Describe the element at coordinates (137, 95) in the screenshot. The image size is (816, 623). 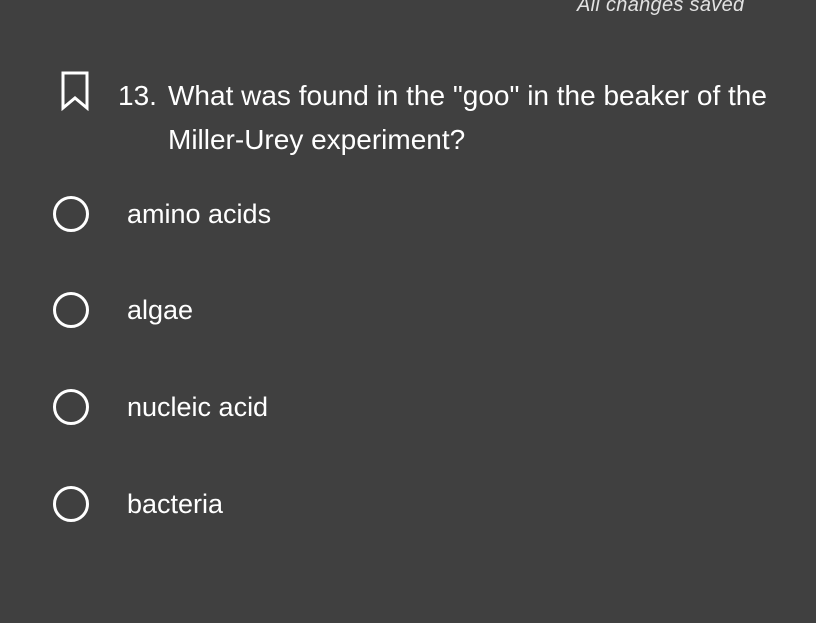
I see `question-number: 13.` at that location.